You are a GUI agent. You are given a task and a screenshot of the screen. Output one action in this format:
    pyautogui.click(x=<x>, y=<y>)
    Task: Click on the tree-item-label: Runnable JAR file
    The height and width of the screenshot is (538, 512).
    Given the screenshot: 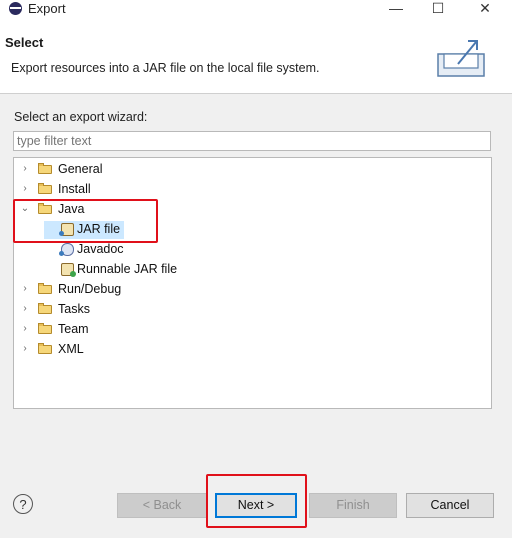 What is the action you would take?
    pyautogui.click(x=127, y=269)
    